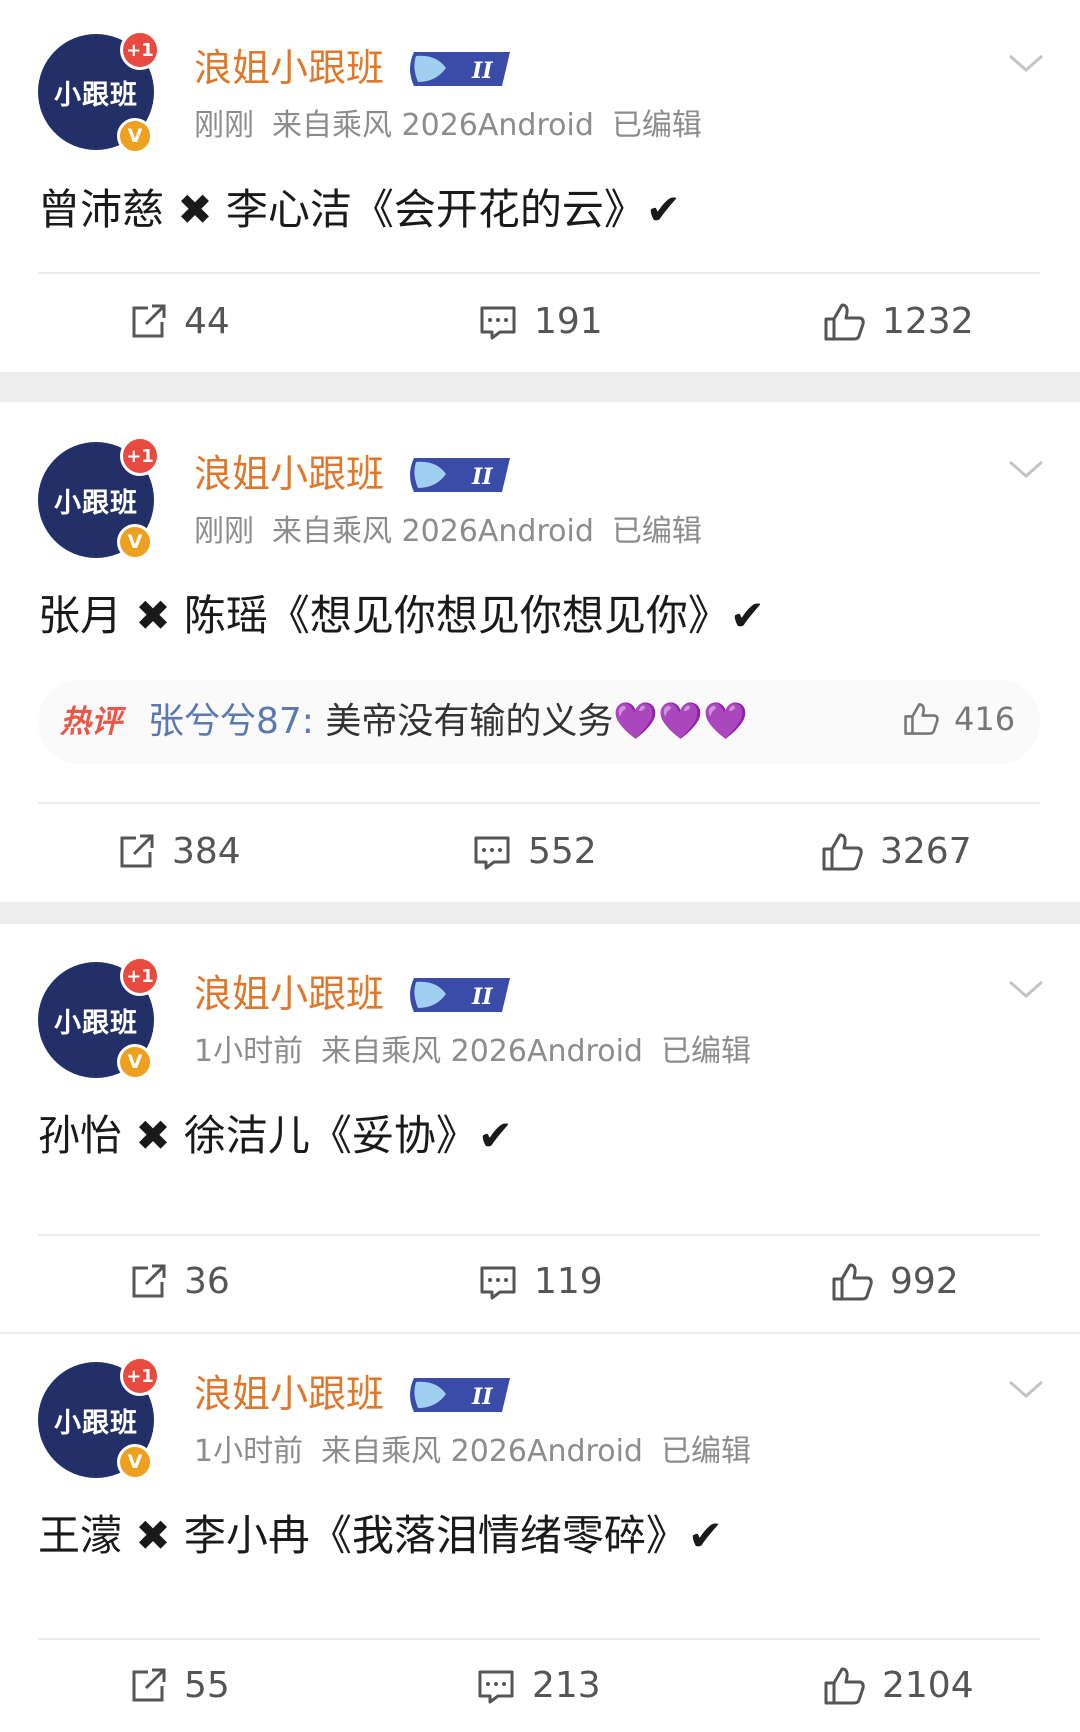 The width and height of the screenshot is (1080, 1732). I want to click on like-count: 2104, so click(928, 1685).